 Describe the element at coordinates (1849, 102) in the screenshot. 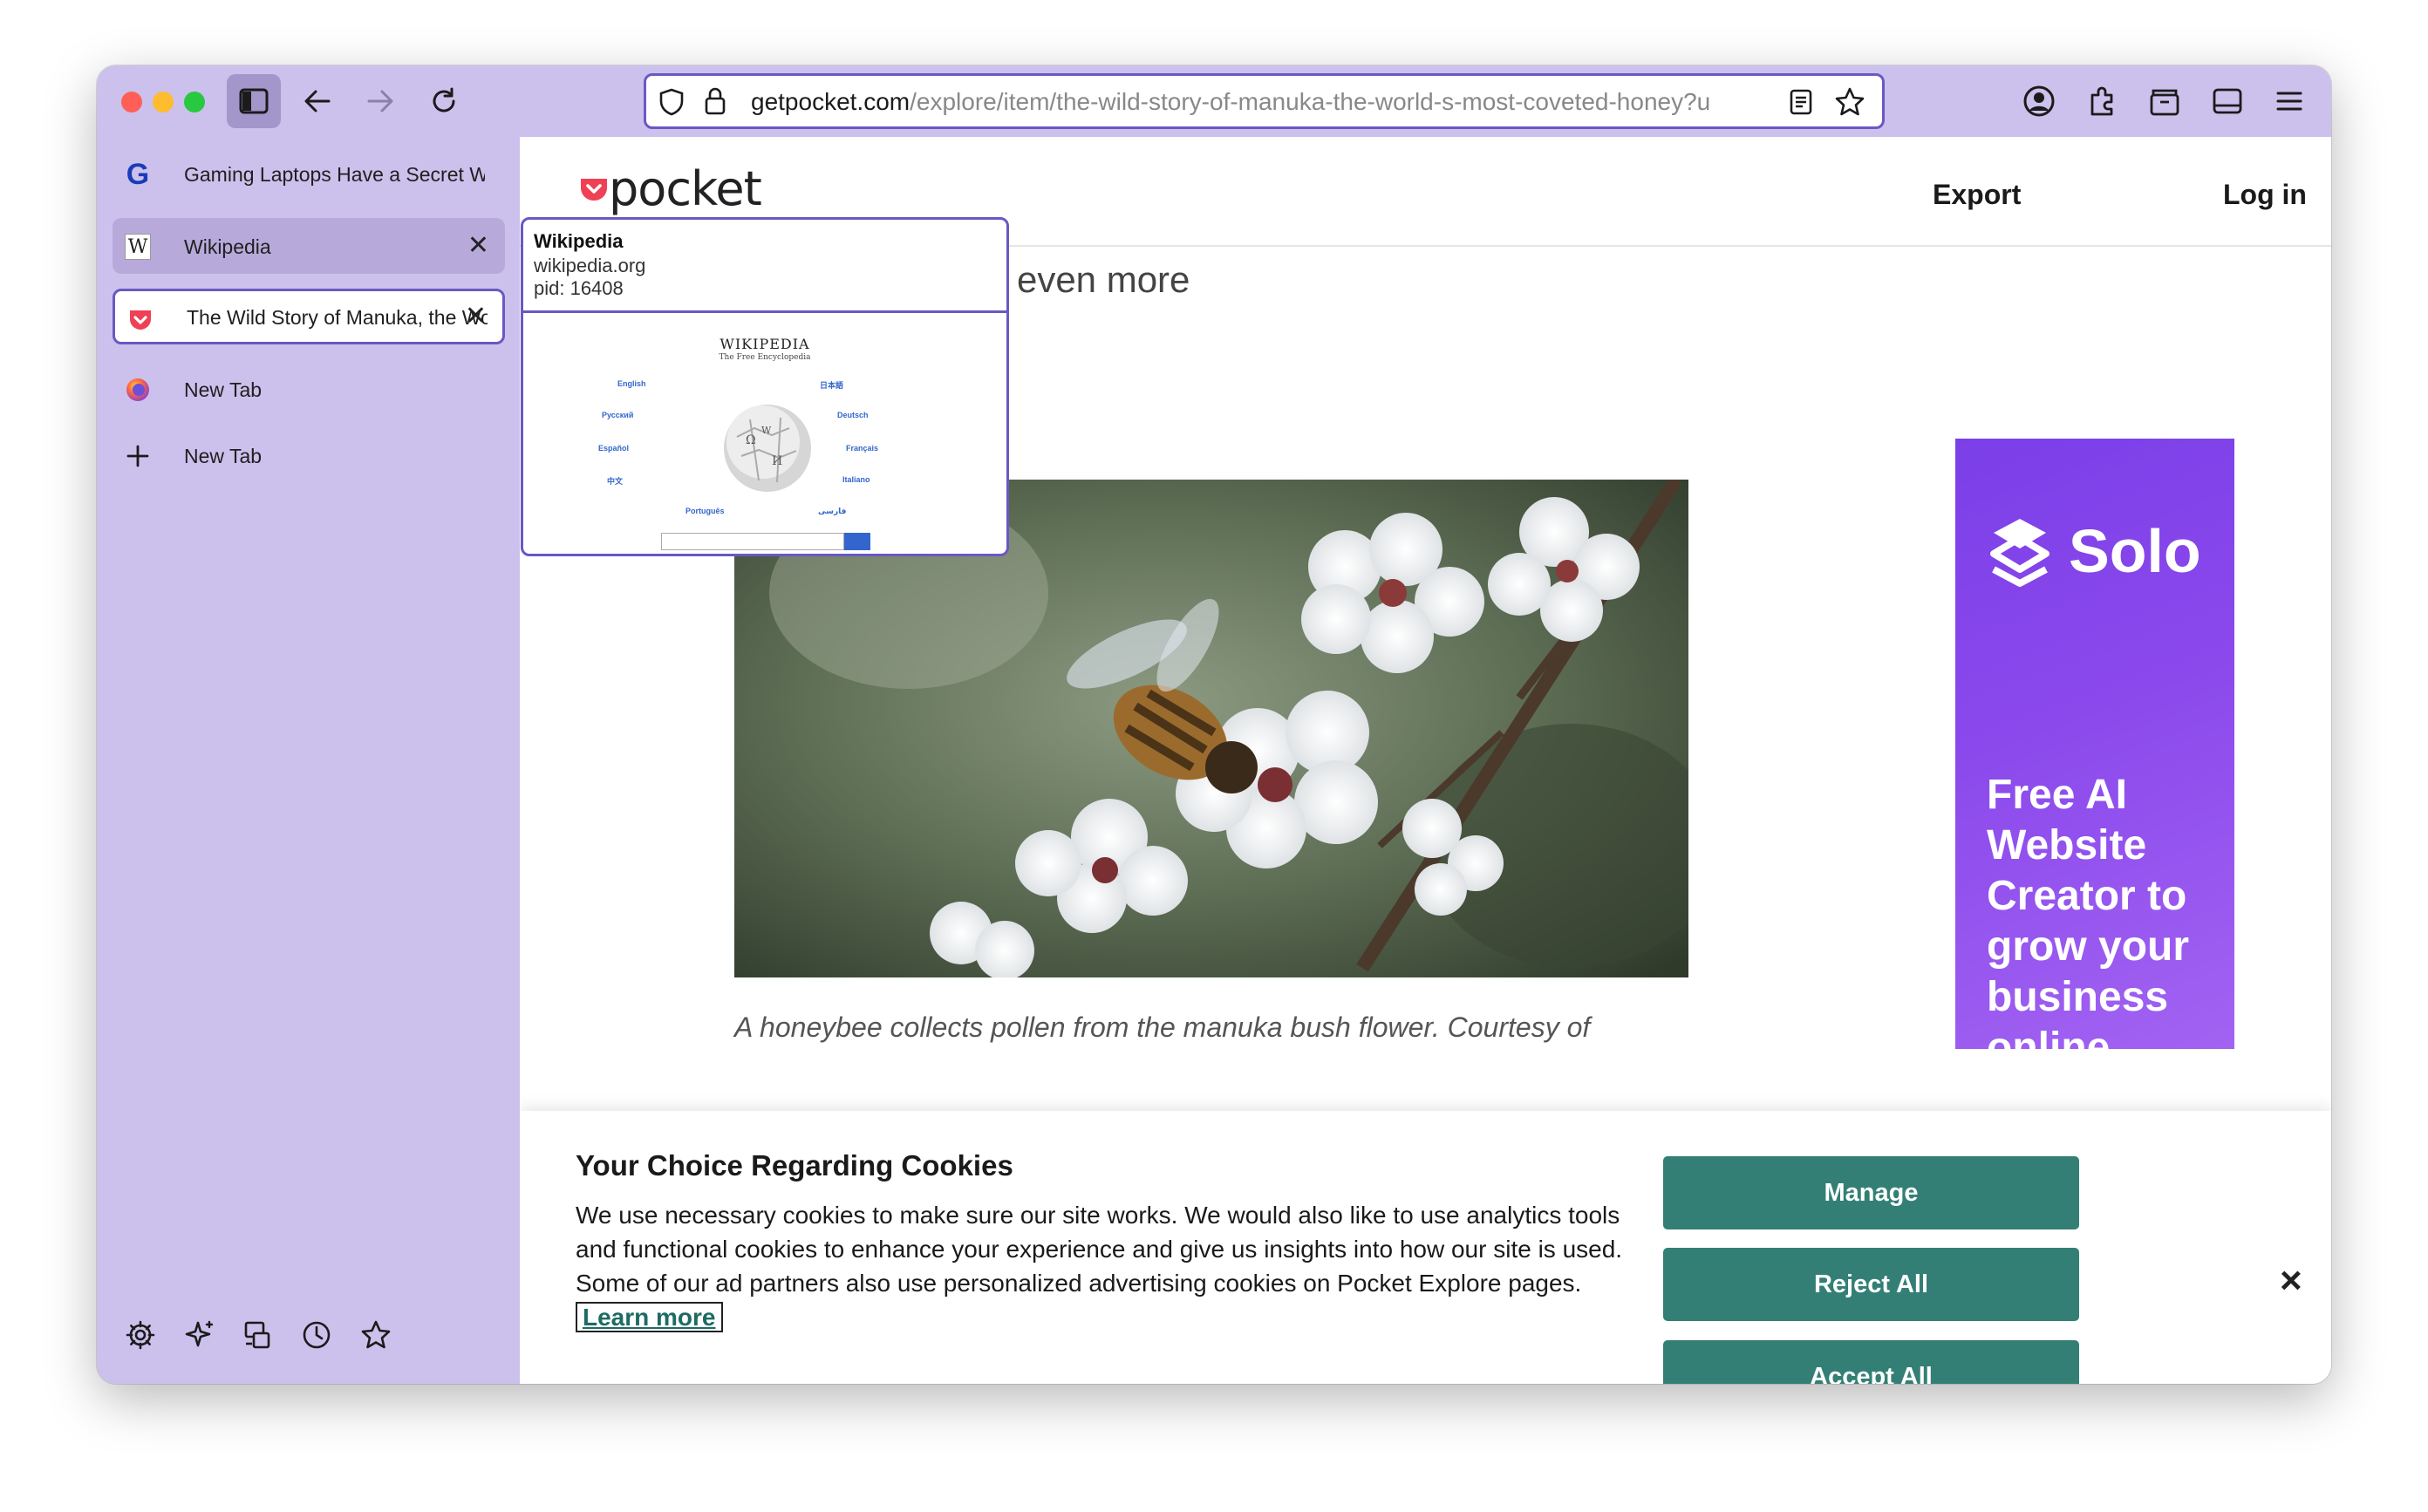

I see `bookmark-star-icon` at that location.